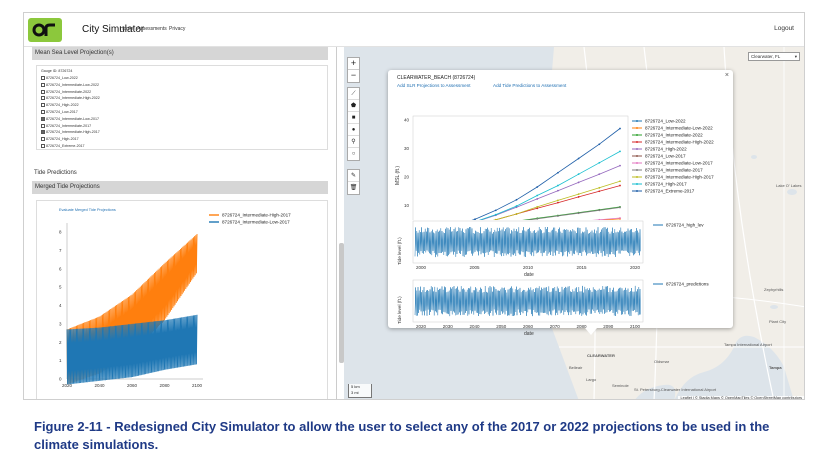 The image size is (826, 469). Describe the element at coordinates (528, 326) in the screenshot. I see `pred-svg-x-tick: 2060` at that location.